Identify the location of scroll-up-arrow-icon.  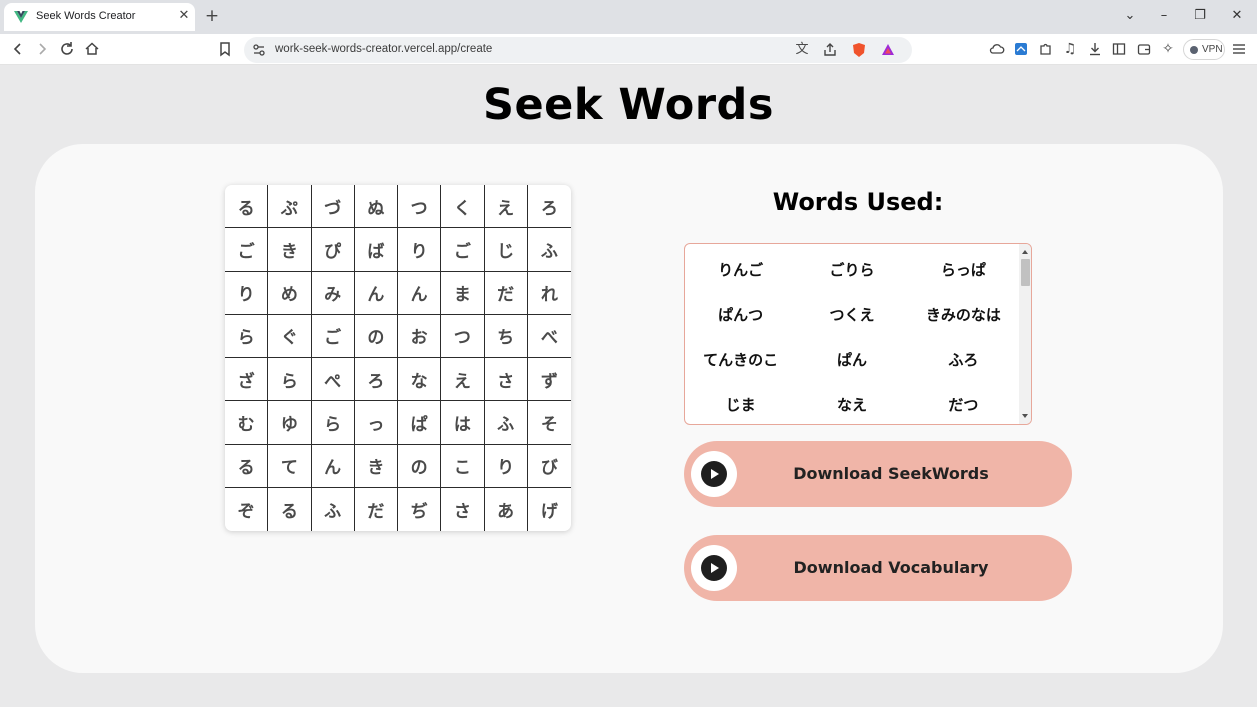
(1025, 252).